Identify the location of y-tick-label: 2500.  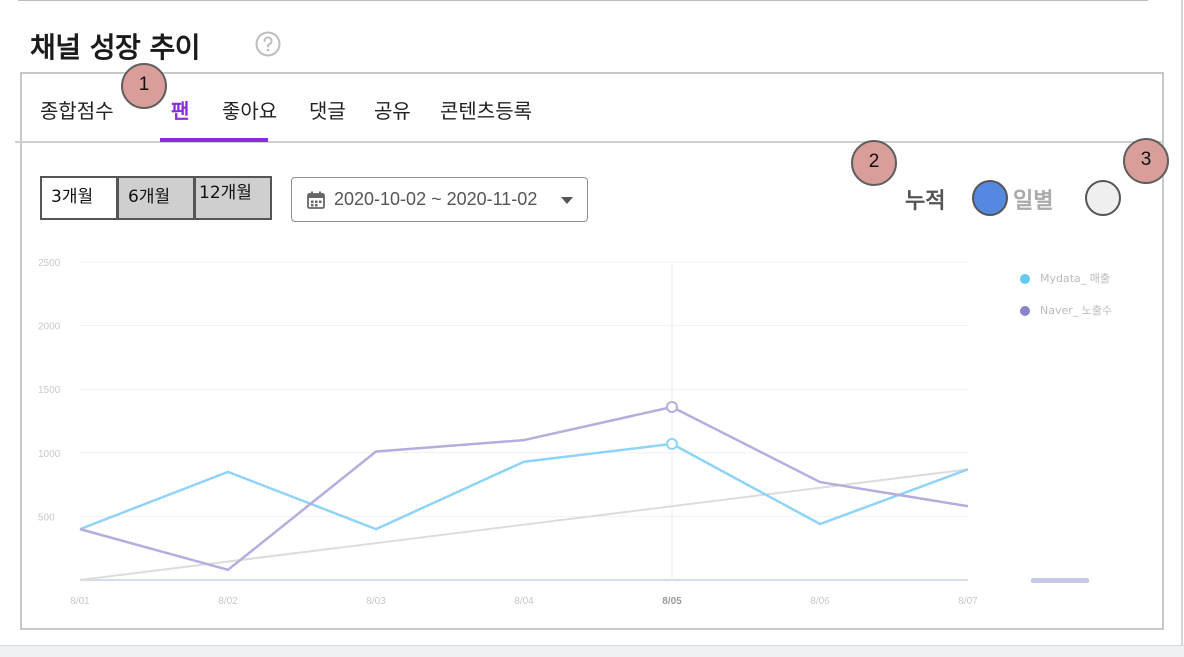
(49, 263).